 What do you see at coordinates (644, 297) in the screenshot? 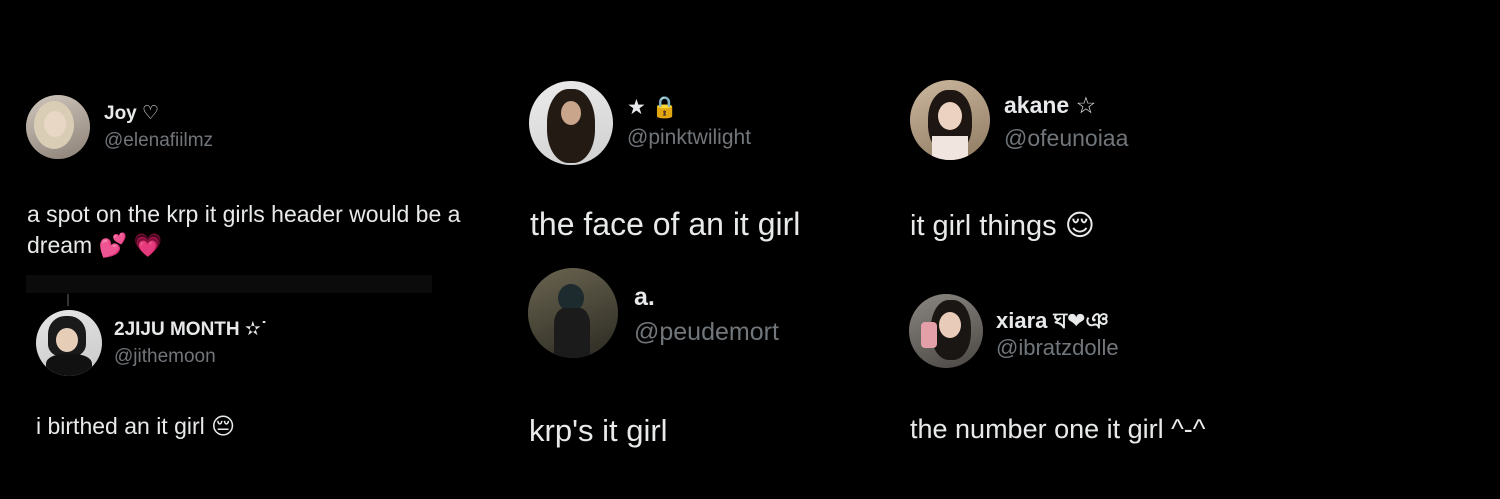
I see `display-name: a.` at bounding box center [644, 297].